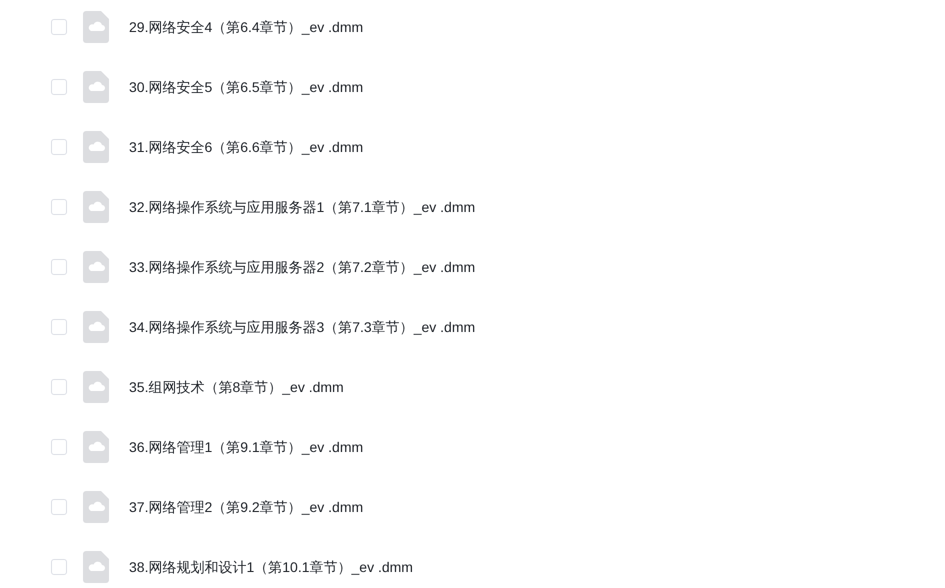  Describe the element at coordinates (246, 447) in the screenshot. I see `file-name: 36.网络管理1（第9.1章节）_ev .dmm` at that location.